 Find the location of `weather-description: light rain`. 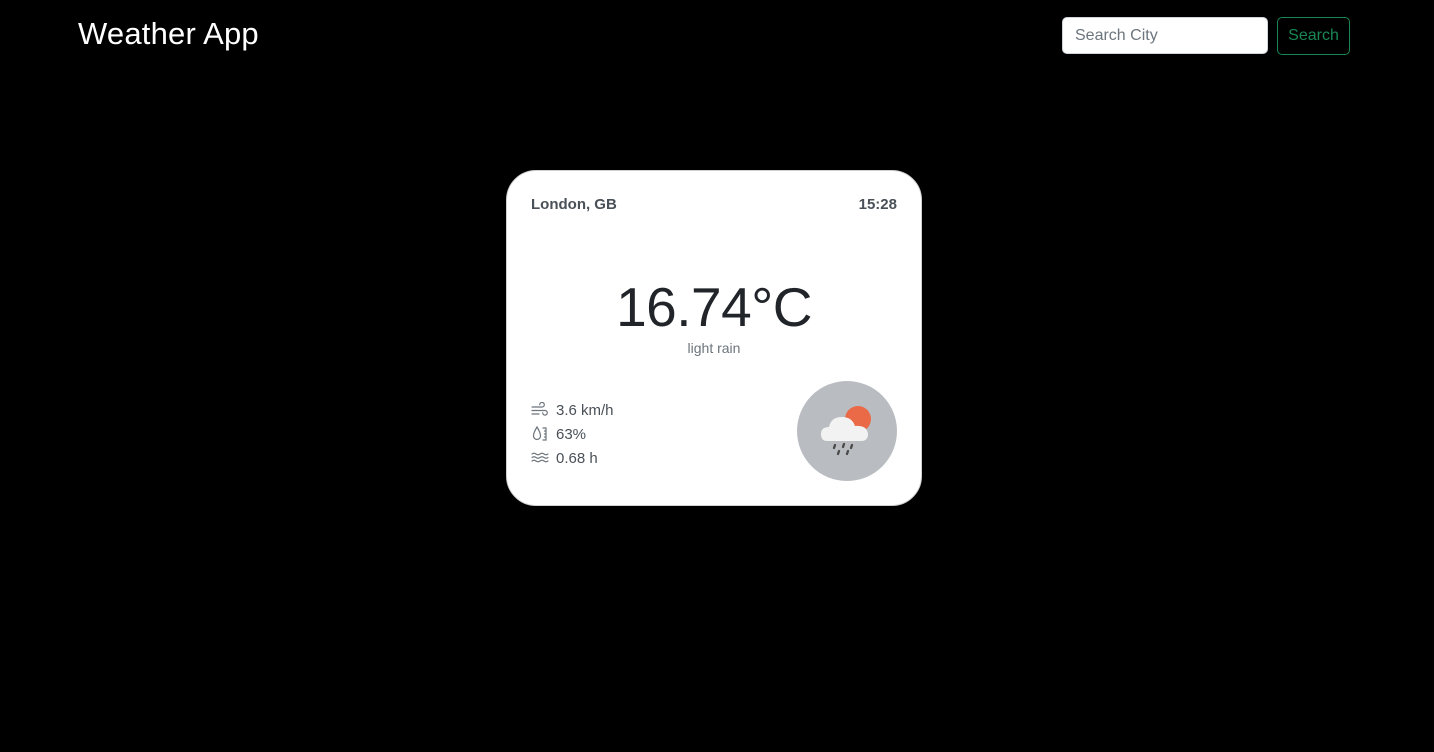

weather-description: light rain is located at coordinates (714, 348).